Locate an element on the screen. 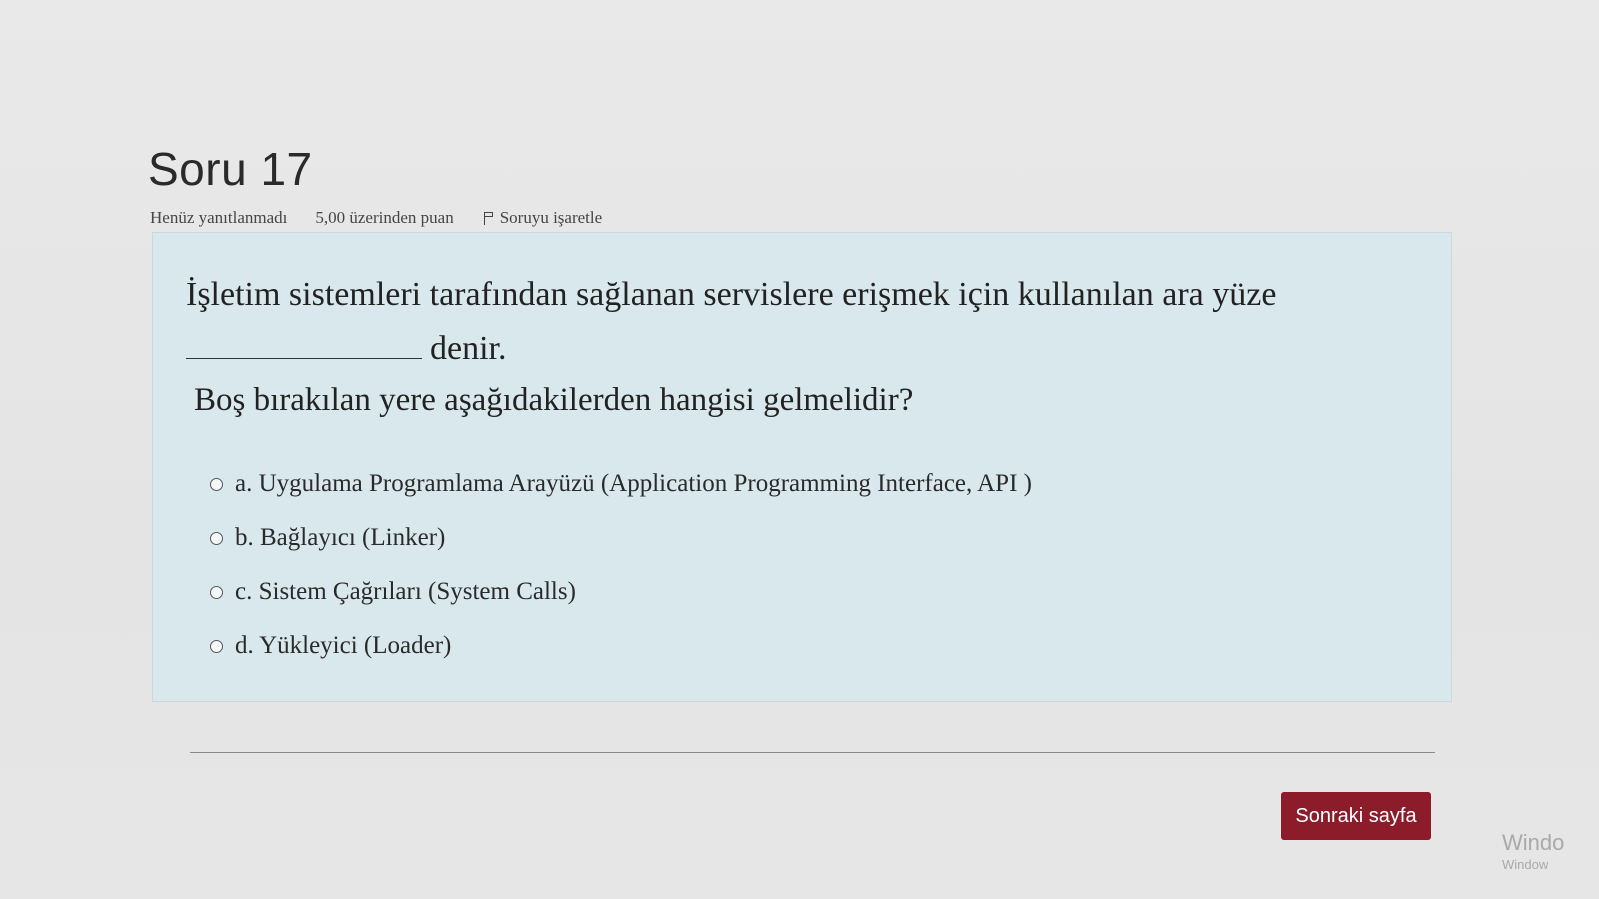 This screenshot has height=899, width=1599. flag-question-label: Soruyu işaretle is located at coordinates (551, 217).